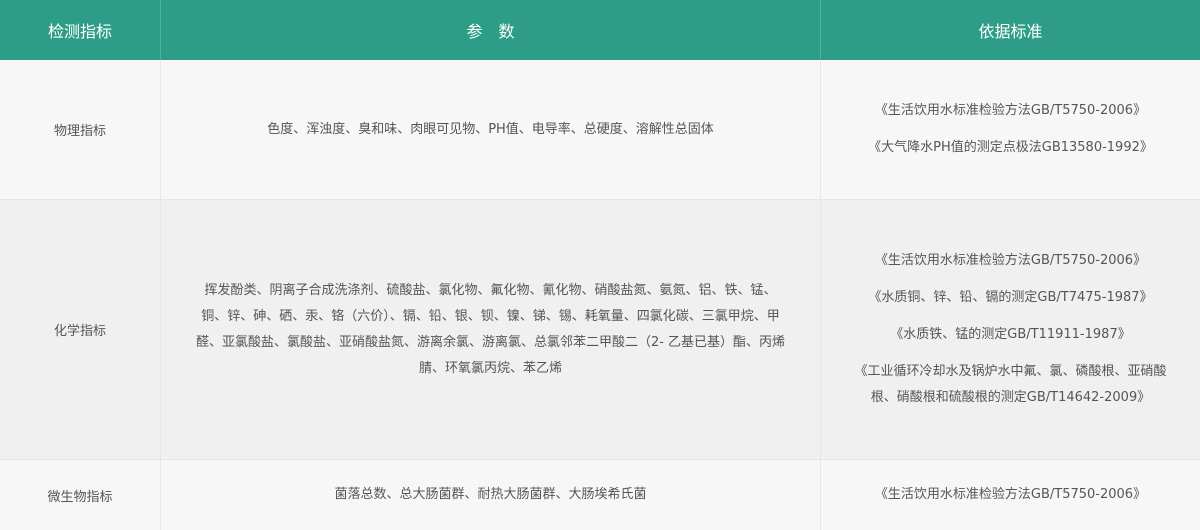 This screenshot has height=530, width=1200. What do you see at coordinates (490, 30) in the screenshot?
I see `header-params: 参 数` at bounding box center [490, 30].